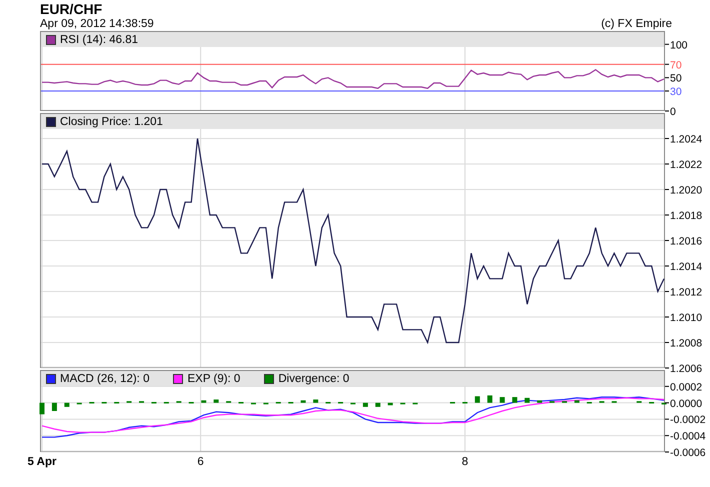  Describe the element at coordinates (686, 318) in the screenshot. I see `axis-label: 1.2010` at that location.